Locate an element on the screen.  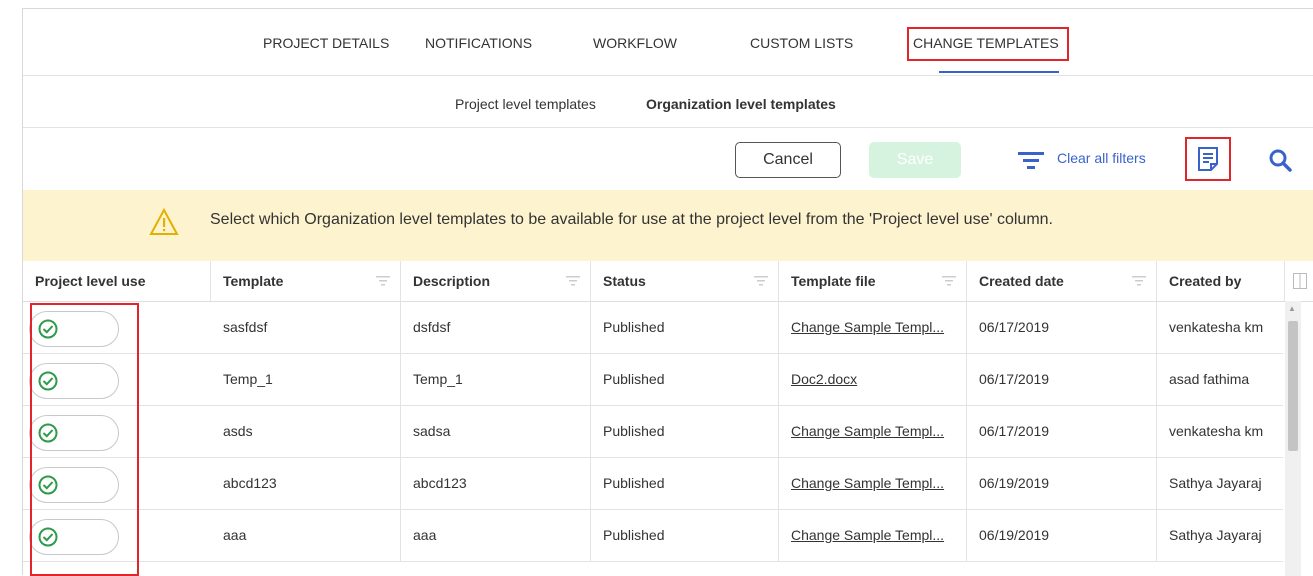
subtab-organization-level-templates: Organization level templates is located at coordinates (741, 104).